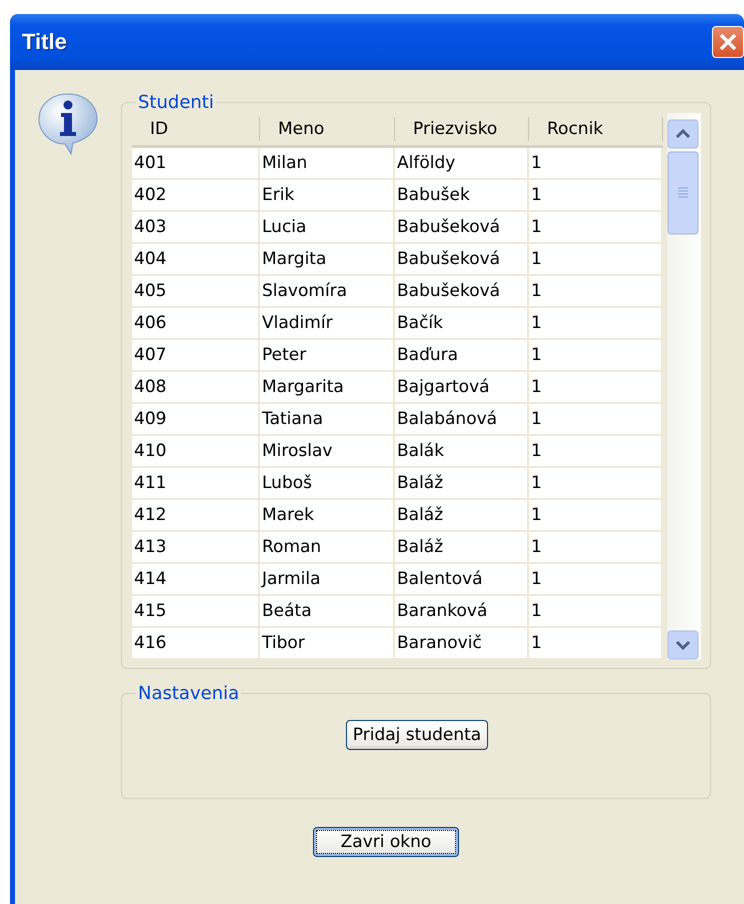 The height and width of the screenshot is (904, 744). Describe the element at coordinates (196, 323) in the screenshot. I see `table-cell: 406` at that location.